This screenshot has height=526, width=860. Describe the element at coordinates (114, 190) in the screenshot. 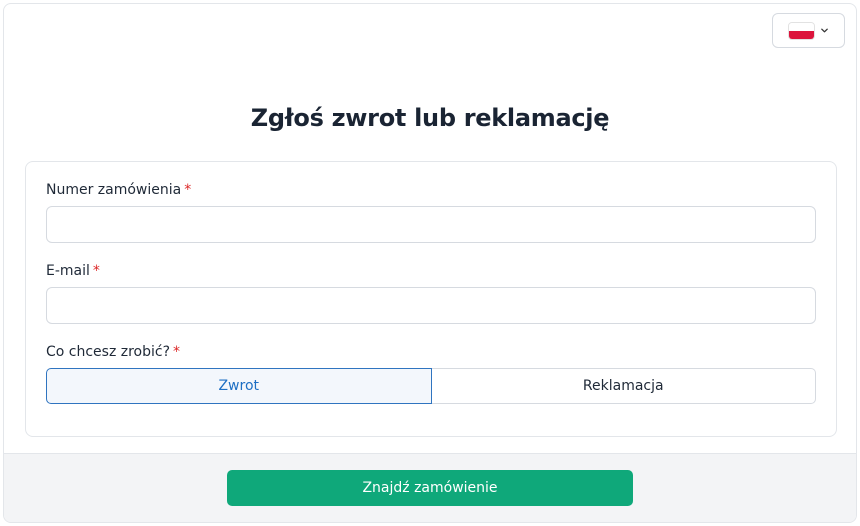

I see `order-number-label-text: Numer zamówienia` at that location.